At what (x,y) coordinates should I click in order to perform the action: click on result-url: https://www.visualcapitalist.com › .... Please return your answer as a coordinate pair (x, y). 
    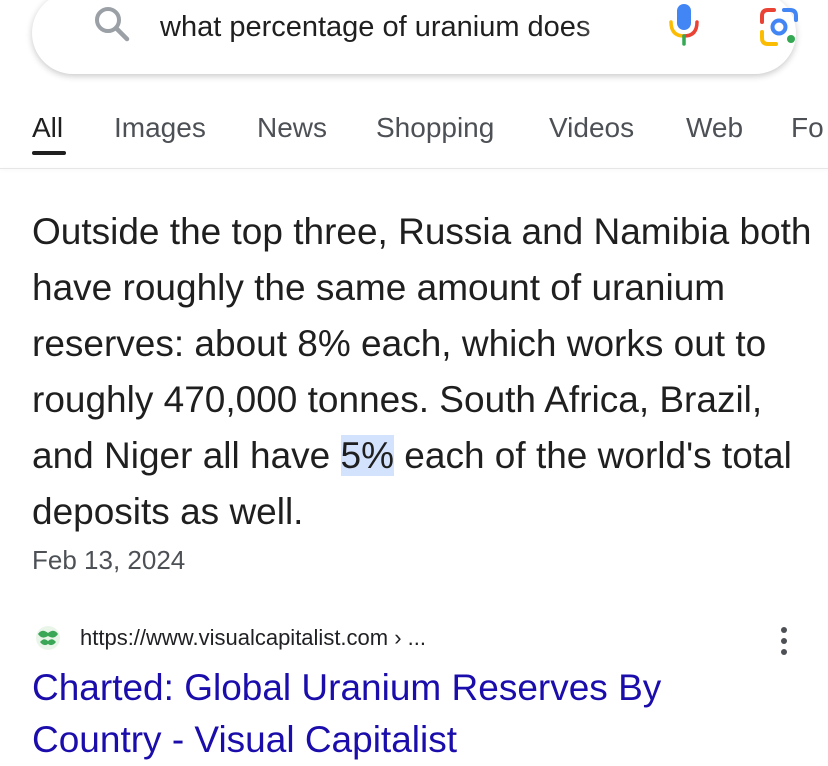
    Looking at the image, I should click on (253, 638).